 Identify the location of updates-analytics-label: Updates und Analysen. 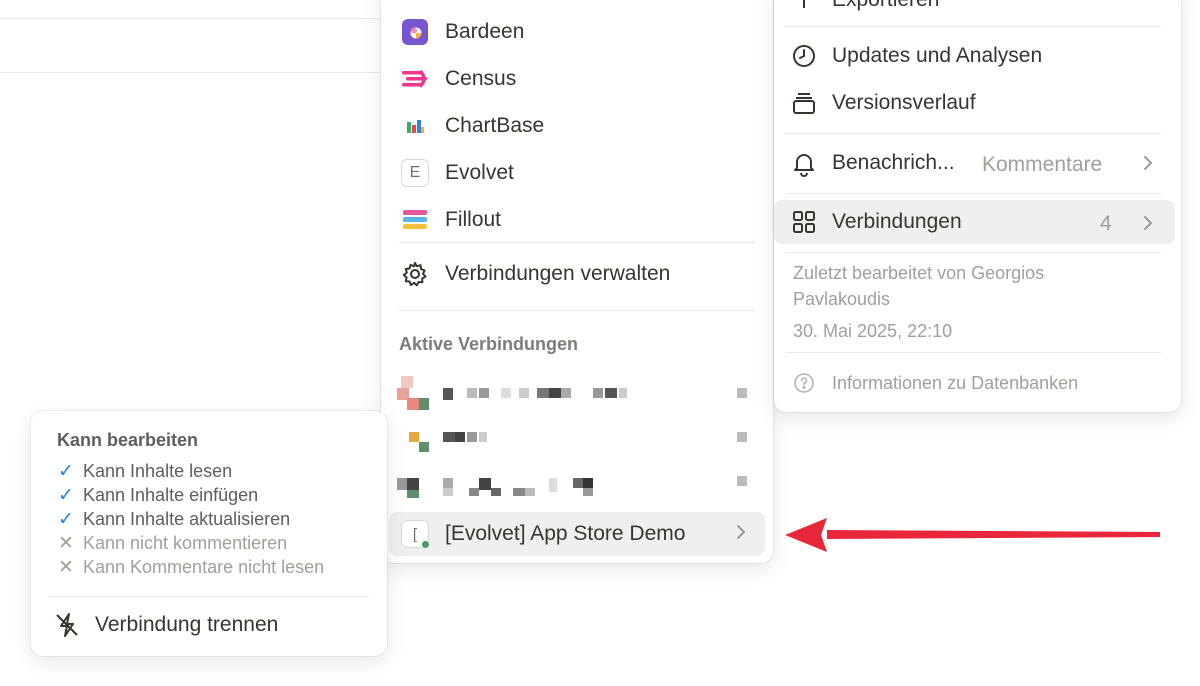
(937, 55).